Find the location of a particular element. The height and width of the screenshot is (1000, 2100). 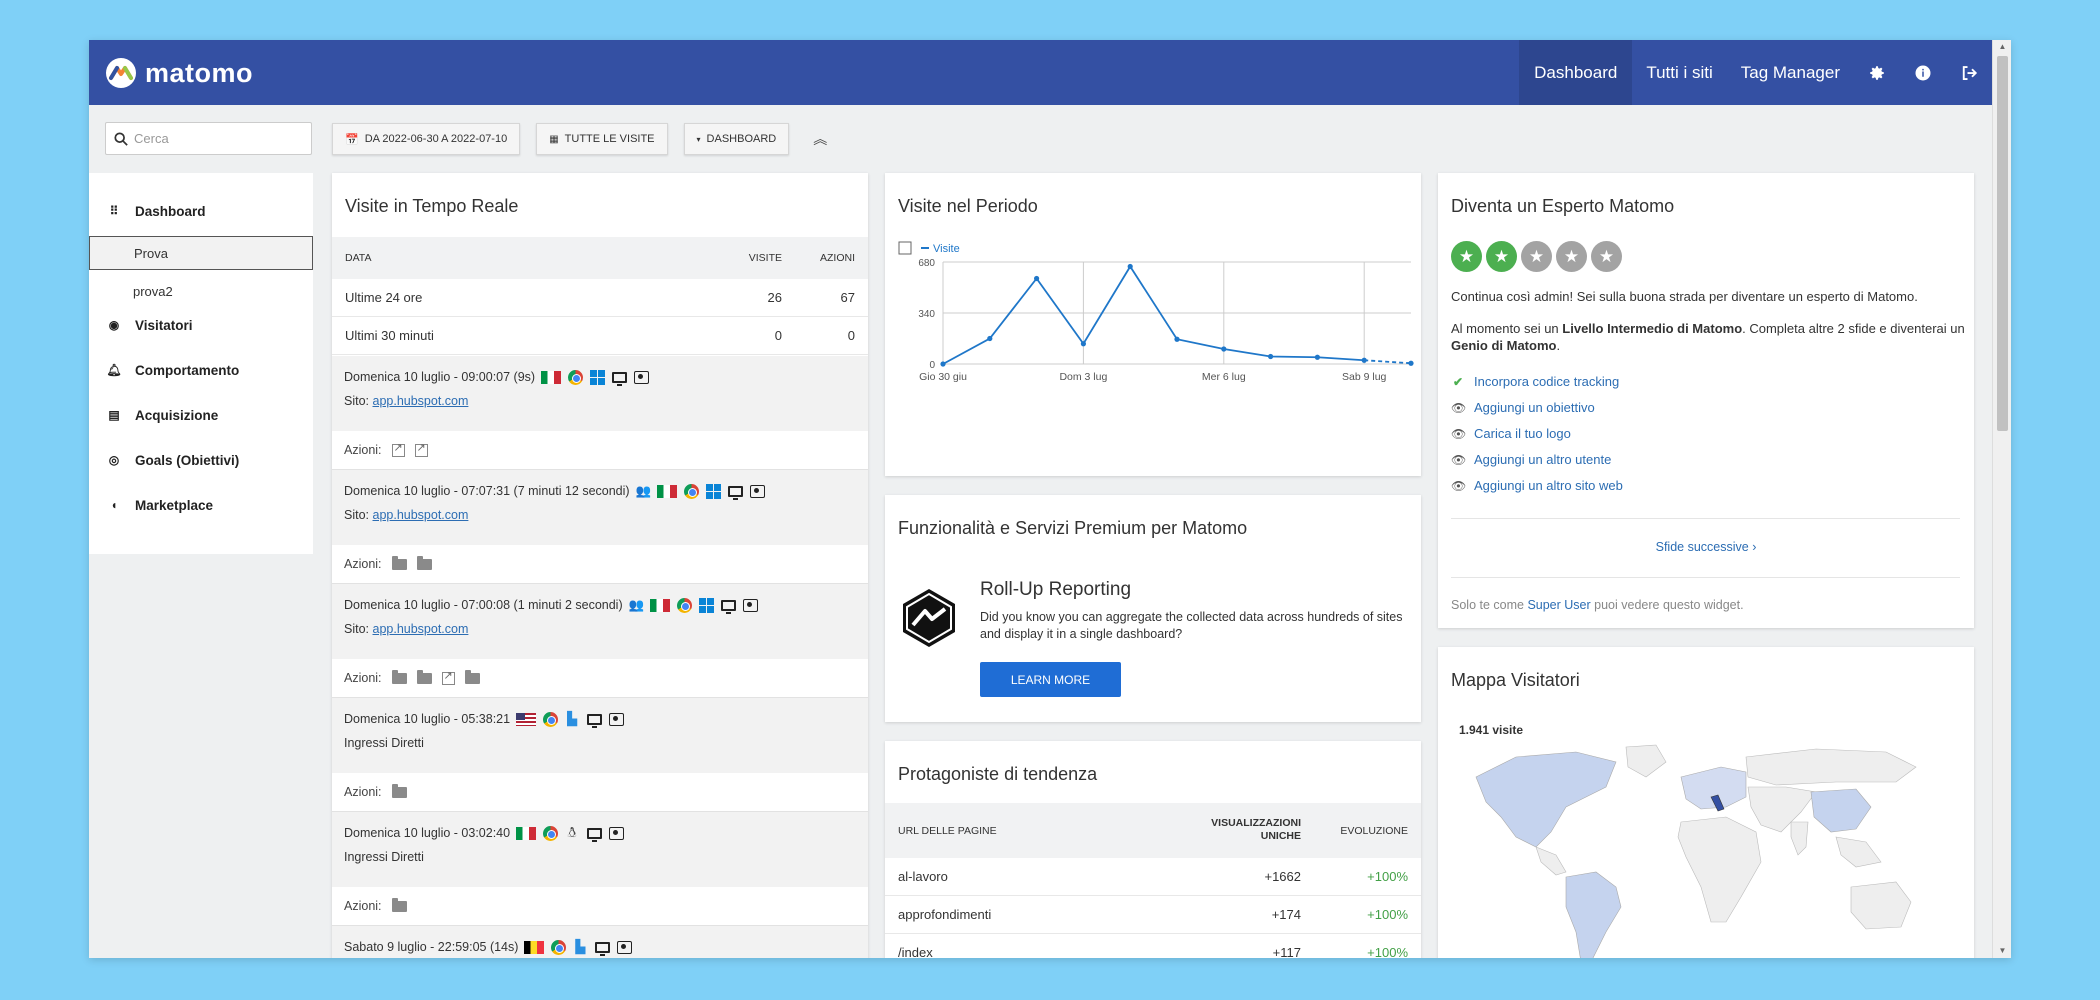

scrollbar: ▲ ▼ is located at coordinates (2001, 499).